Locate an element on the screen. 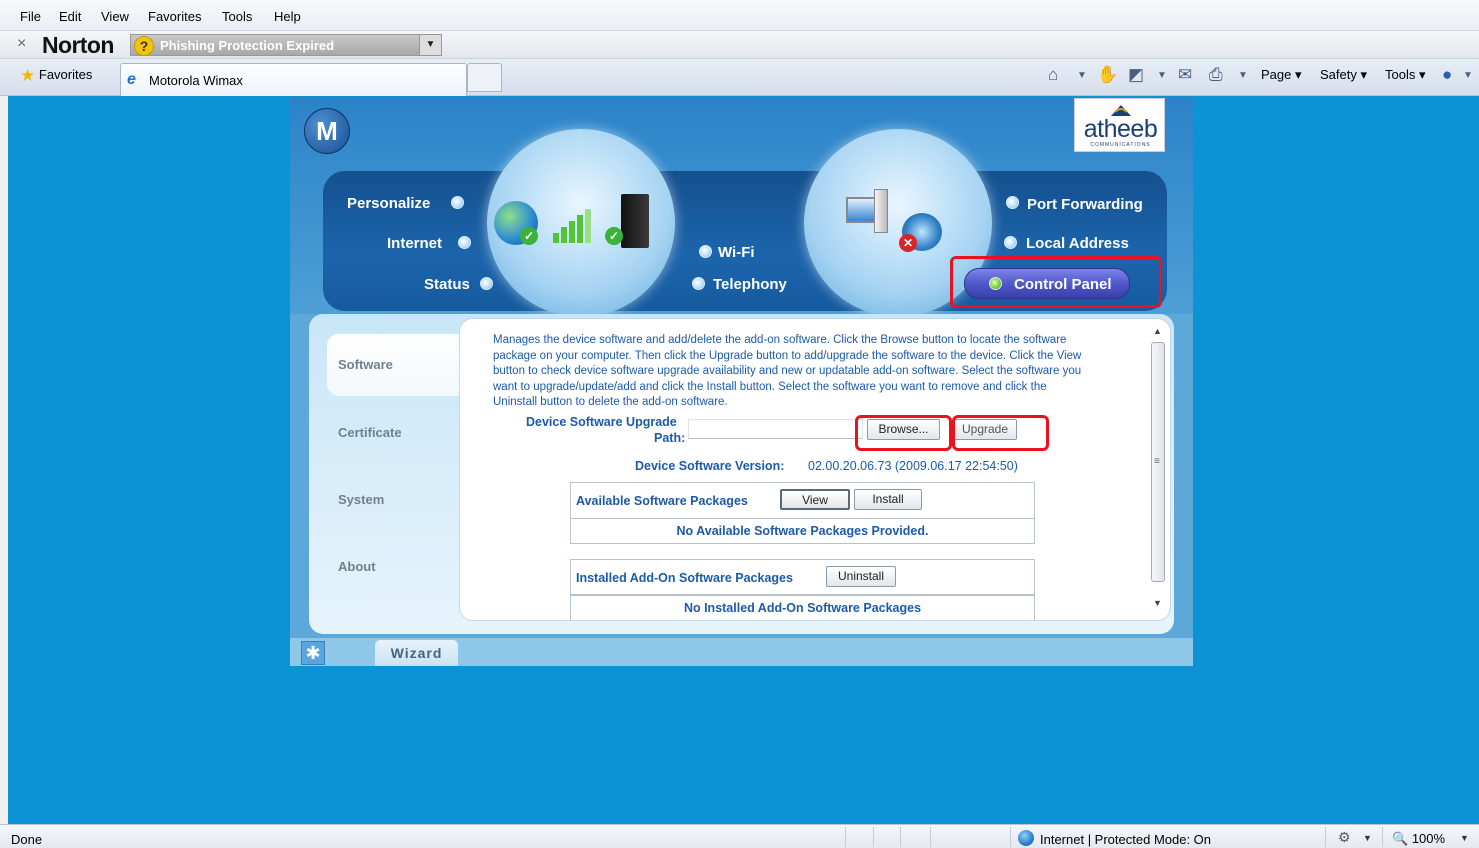  available-packages-group: Available Software Packages View Install is located at coordinates (802, 500).